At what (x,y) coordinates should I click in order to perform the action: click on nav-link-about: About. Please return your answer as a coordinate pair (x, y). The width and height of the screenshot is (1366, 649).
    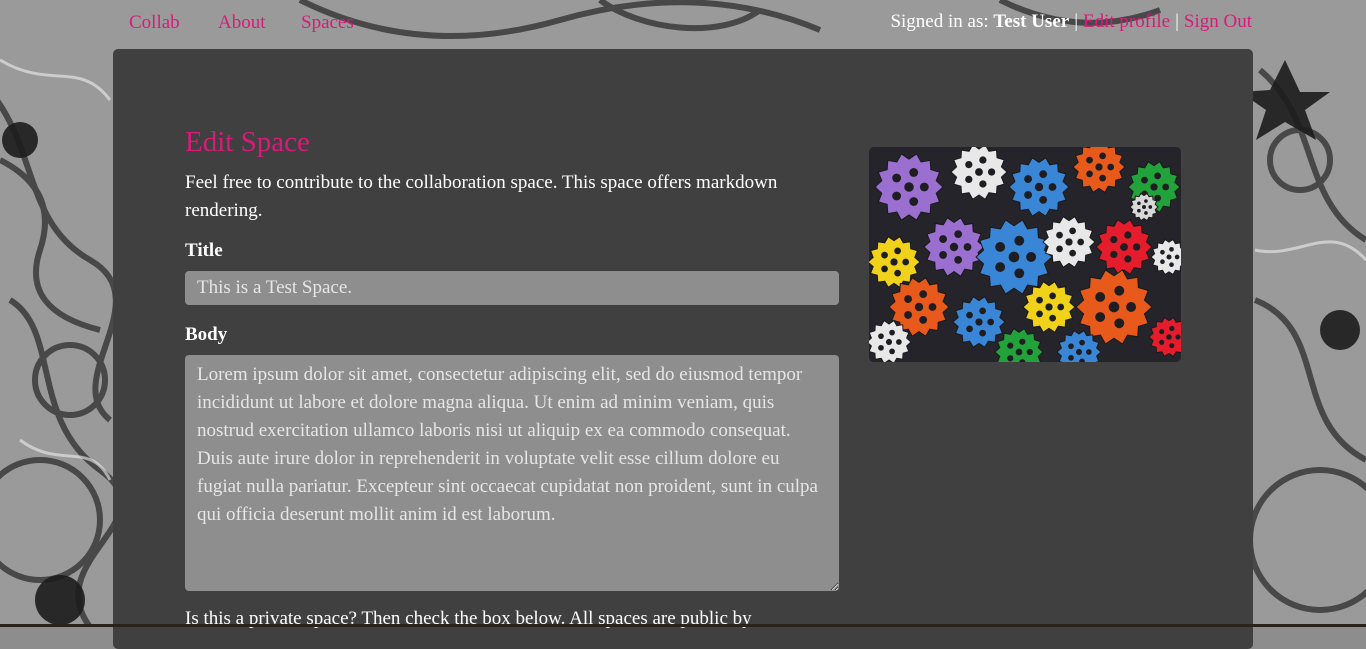
    Looking at the image, I should click on (242, 23).